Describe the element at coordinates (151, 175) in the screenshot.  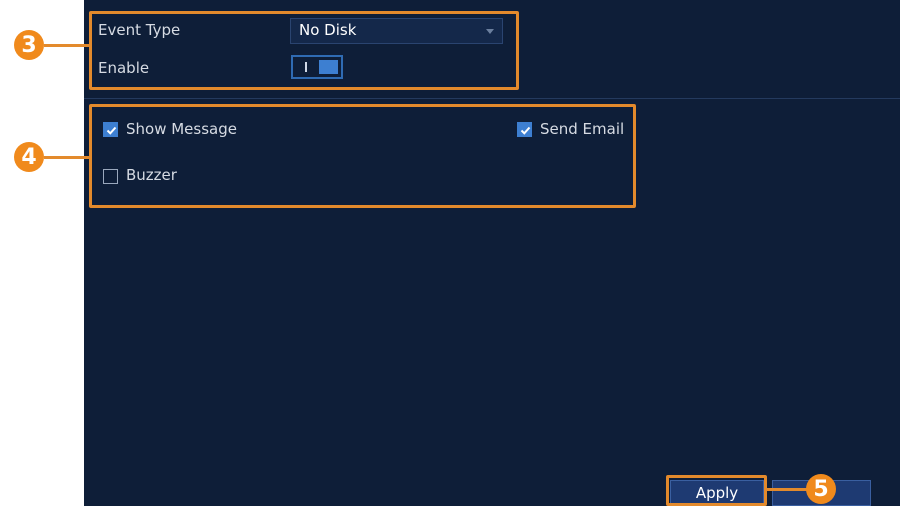
I see `buzzer-label: Buzzer` at that location.